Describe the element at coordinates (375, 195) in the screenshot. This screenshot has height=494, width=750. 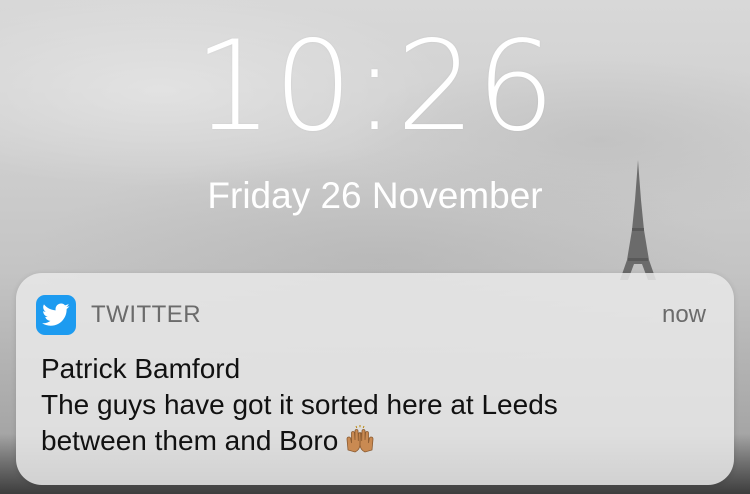
I see `lockscreen-date: Friday 26 November` at that location.